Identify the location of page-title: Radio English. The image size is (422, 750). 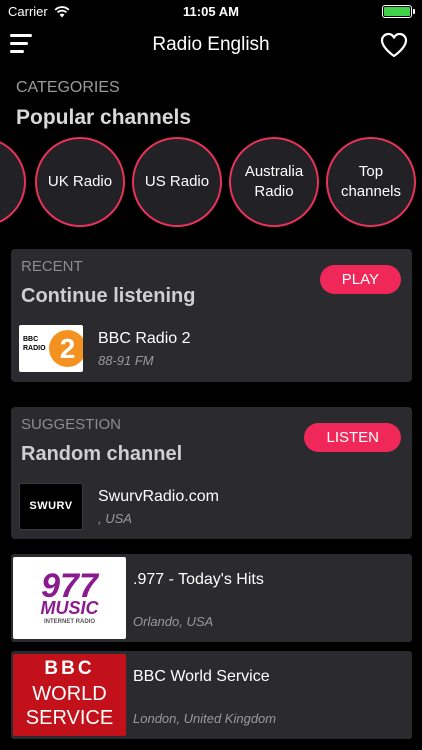
(211, 44).